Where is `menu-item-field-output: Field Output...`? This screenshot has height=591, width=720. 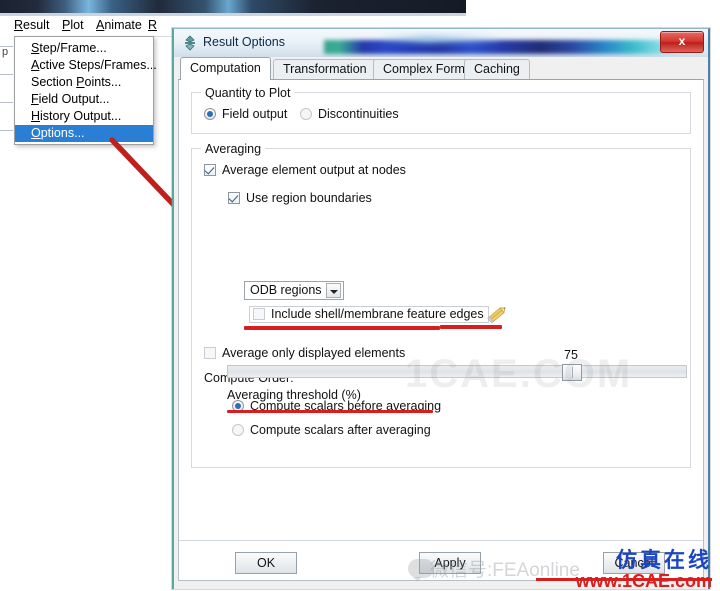 menu-item-field-output: Field Output... is located at coordinates (84, 99).